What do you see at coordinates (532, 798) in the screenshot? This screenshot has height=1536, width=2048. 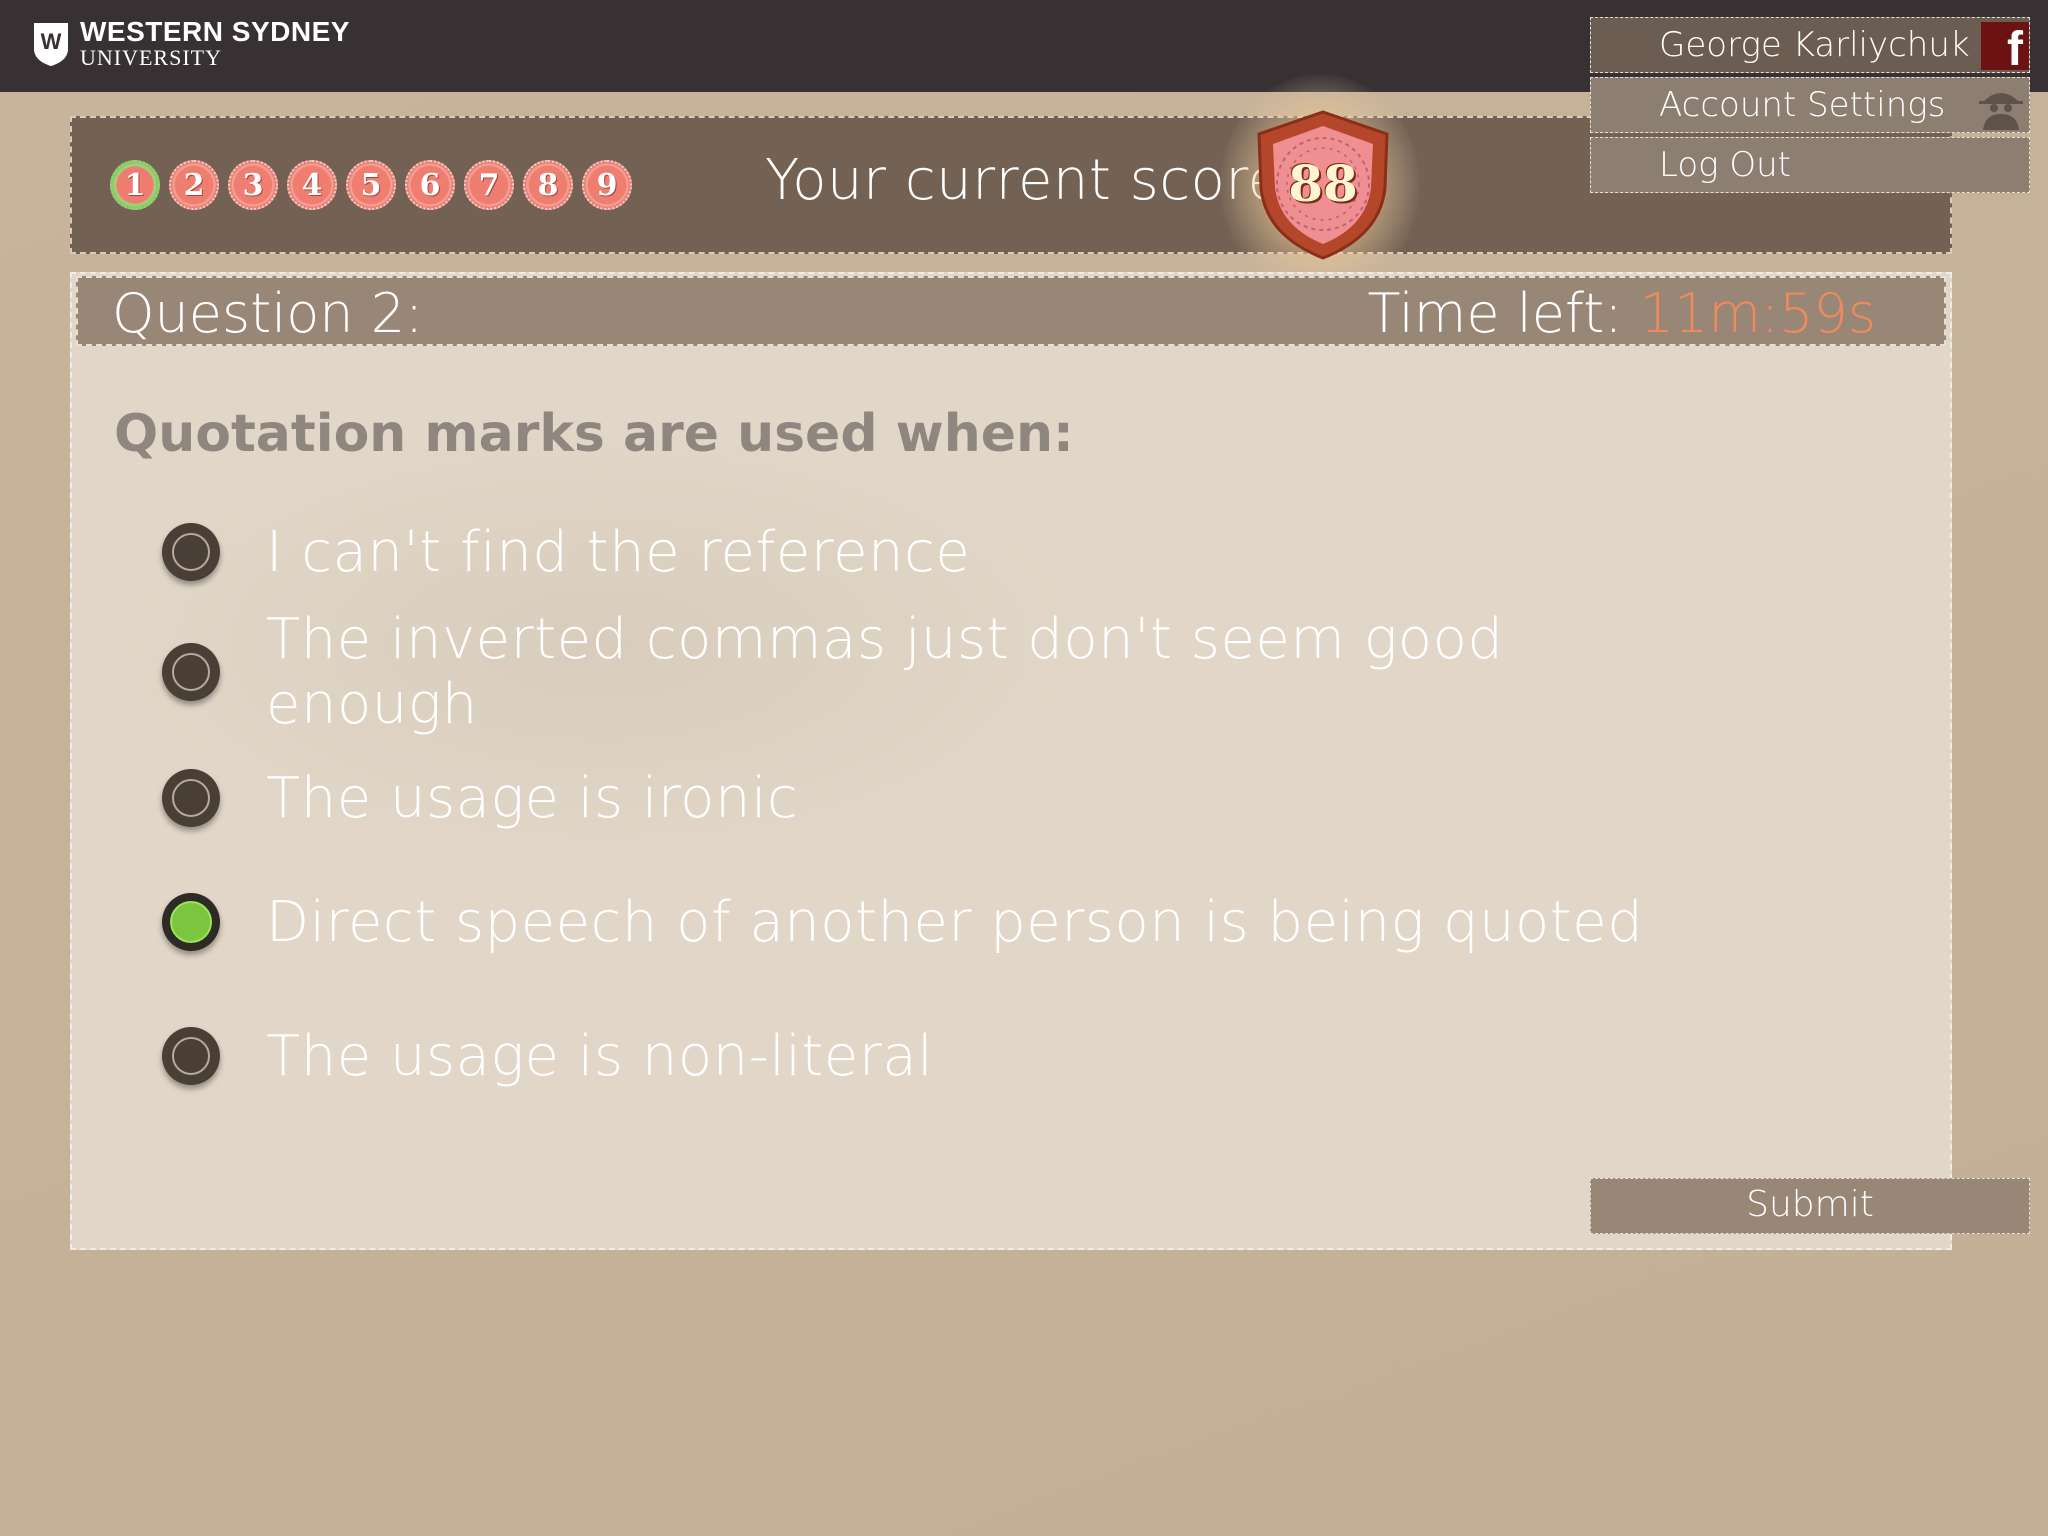 I see `answer-option-label: The usage is ironic` at bounding box center [532, 798].